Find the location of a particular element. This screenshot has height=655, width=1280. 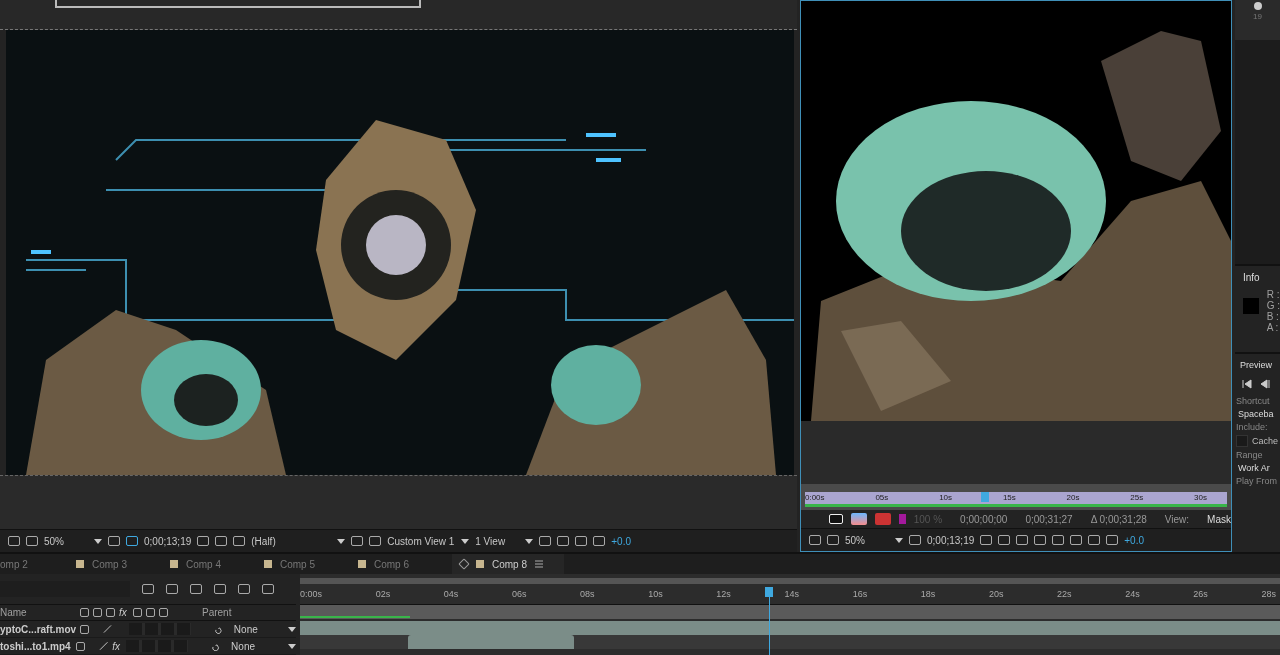

tab-label: omp 2 is located at coordinates (14, 564).